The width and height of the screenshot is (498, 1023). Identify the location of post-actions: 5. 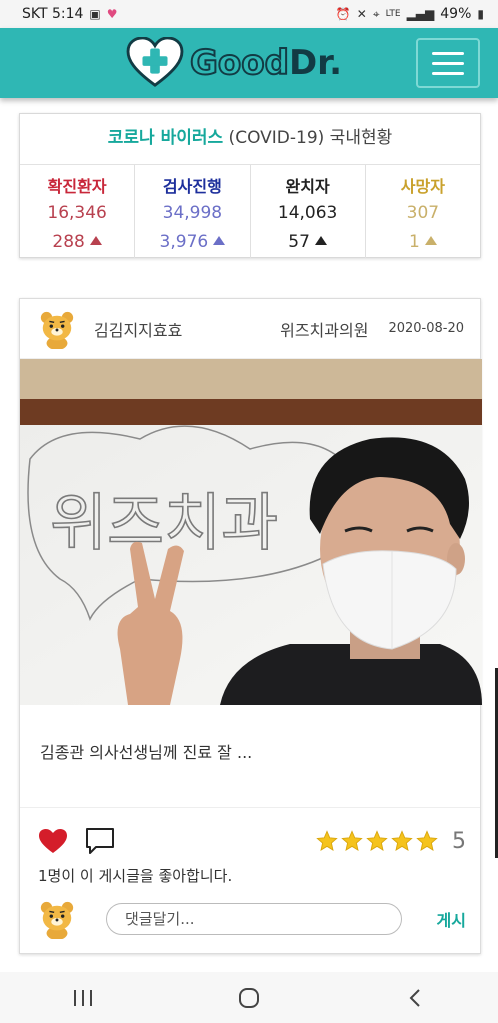
(252, 841).